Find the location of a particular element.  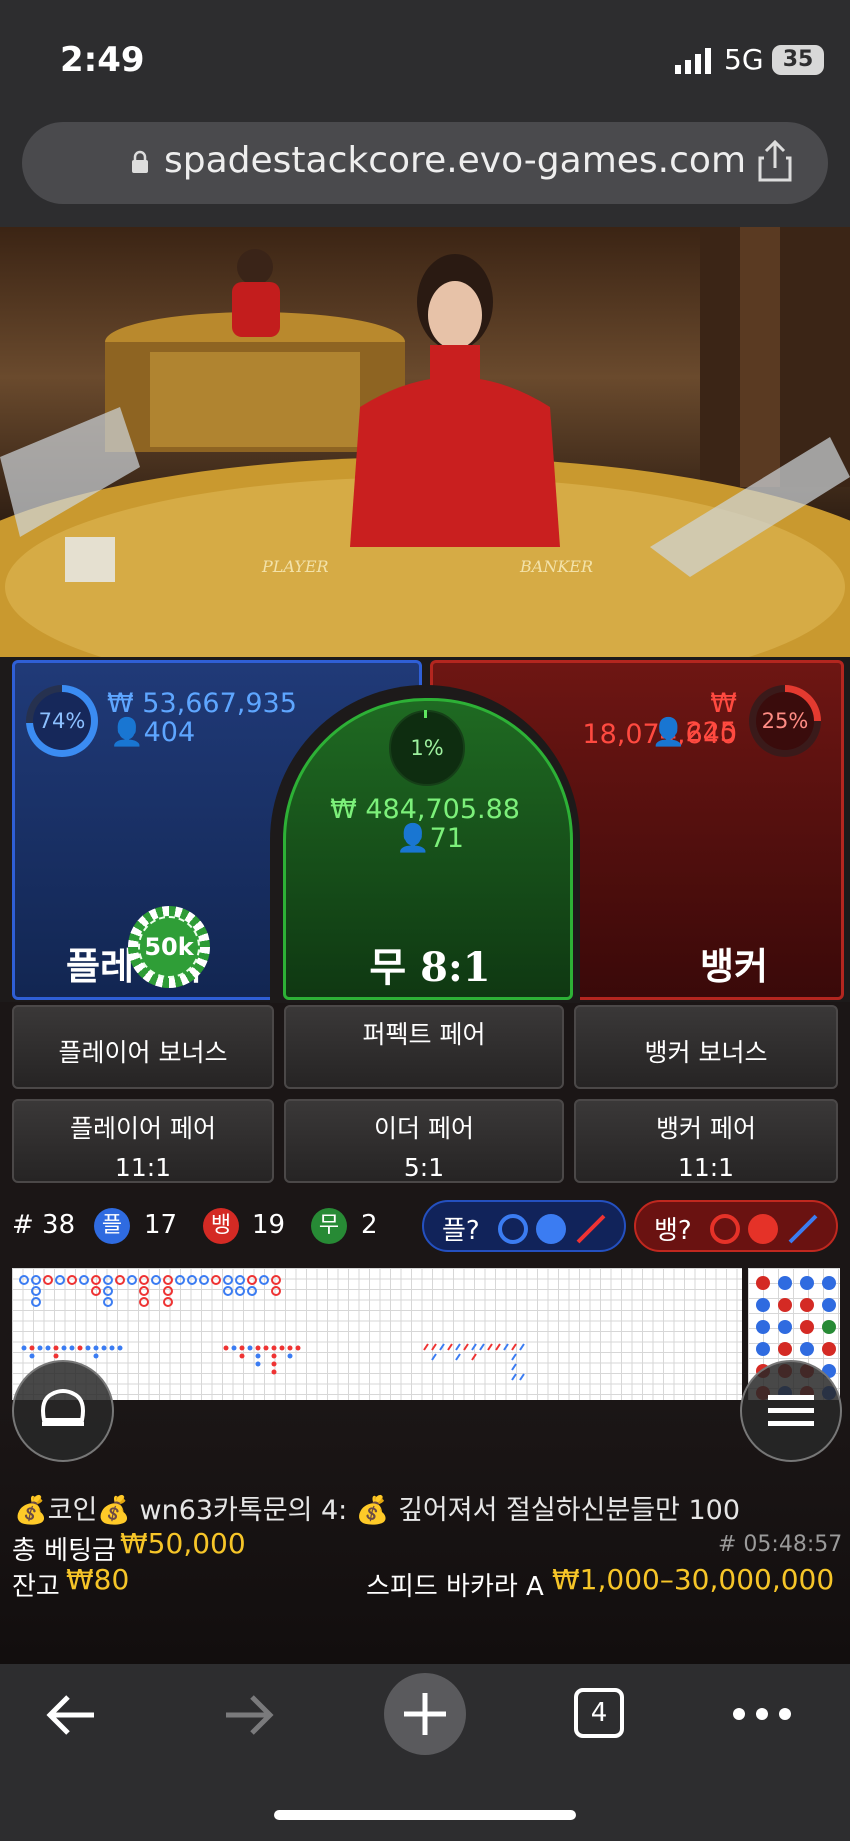

url-text: spadestackcore.evo-games.com is located at coordinates (455, 160).